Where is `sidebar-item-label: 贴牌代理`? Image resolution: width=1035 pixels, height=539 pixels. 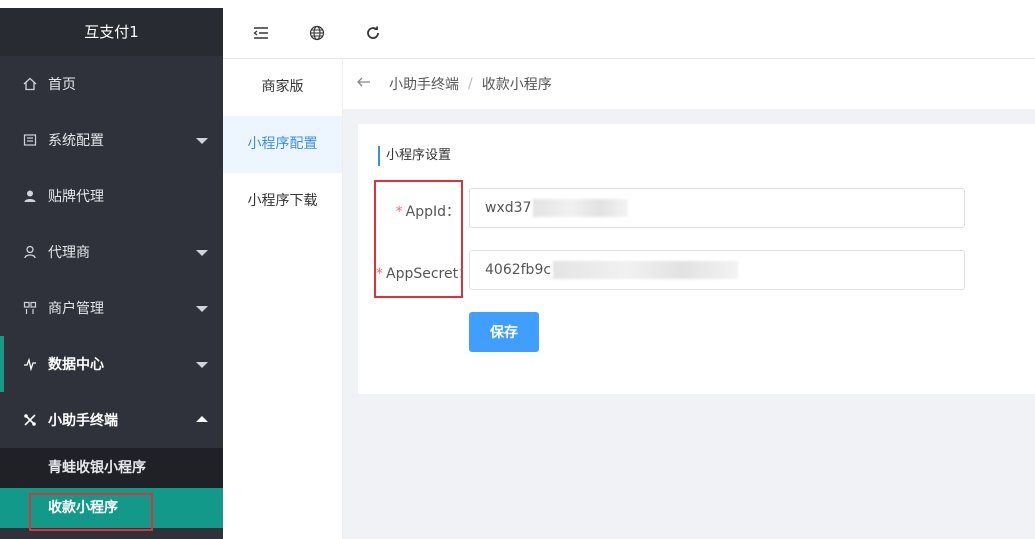 sidebar-item-label: 贴牌代理 is located at coordinates (76, 197).